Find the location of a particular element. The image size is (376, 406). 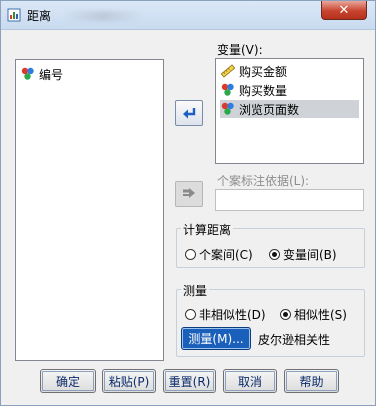

arrow-right-icon is located at coordinates (189, 193).